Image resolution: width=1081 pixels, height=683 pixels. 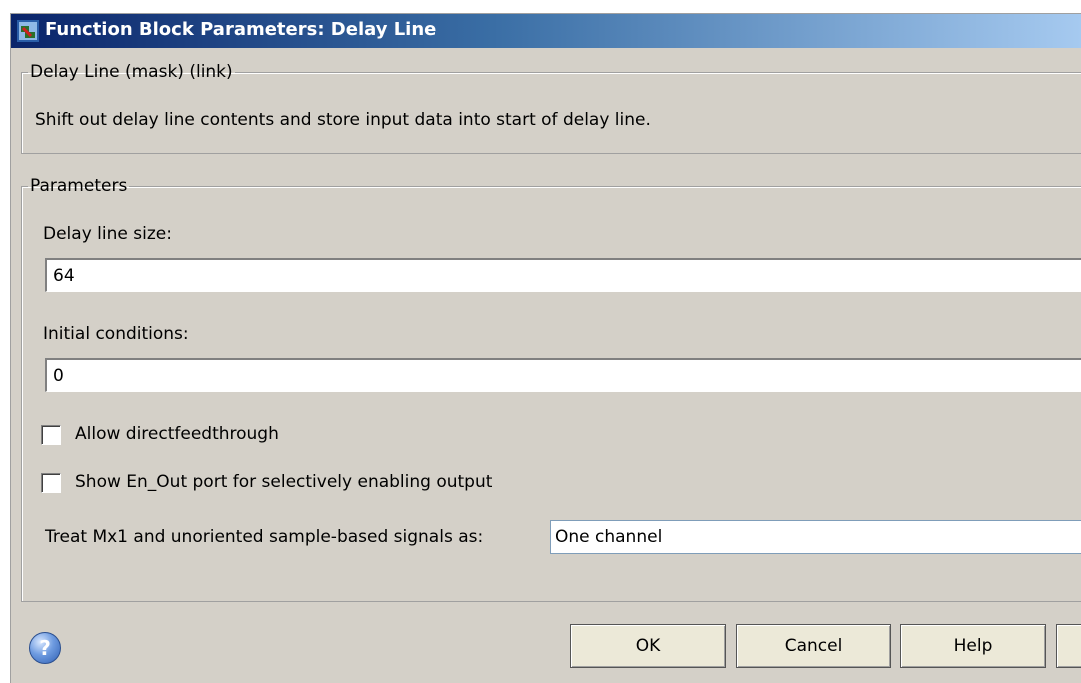 What do you see at coordinates (973, 646) in the screenshot?
I see `help-button: Help` at bounding box center [973, 646].